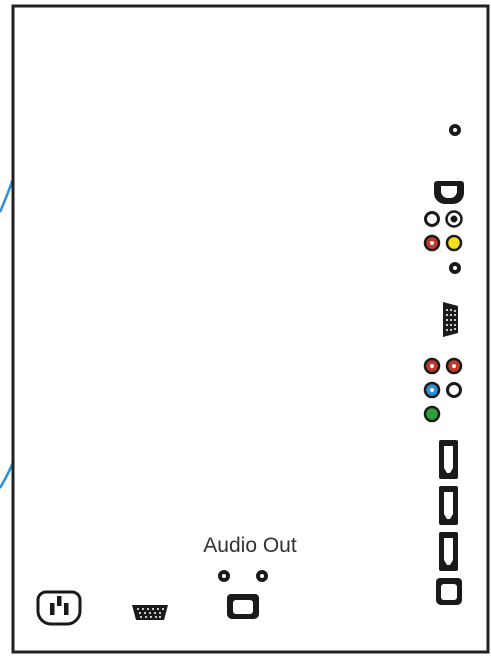 The image size is (491, 657). Describe the element at coordinates (454, 243) in the screenshot. I see `composite-video-jack` at that location.